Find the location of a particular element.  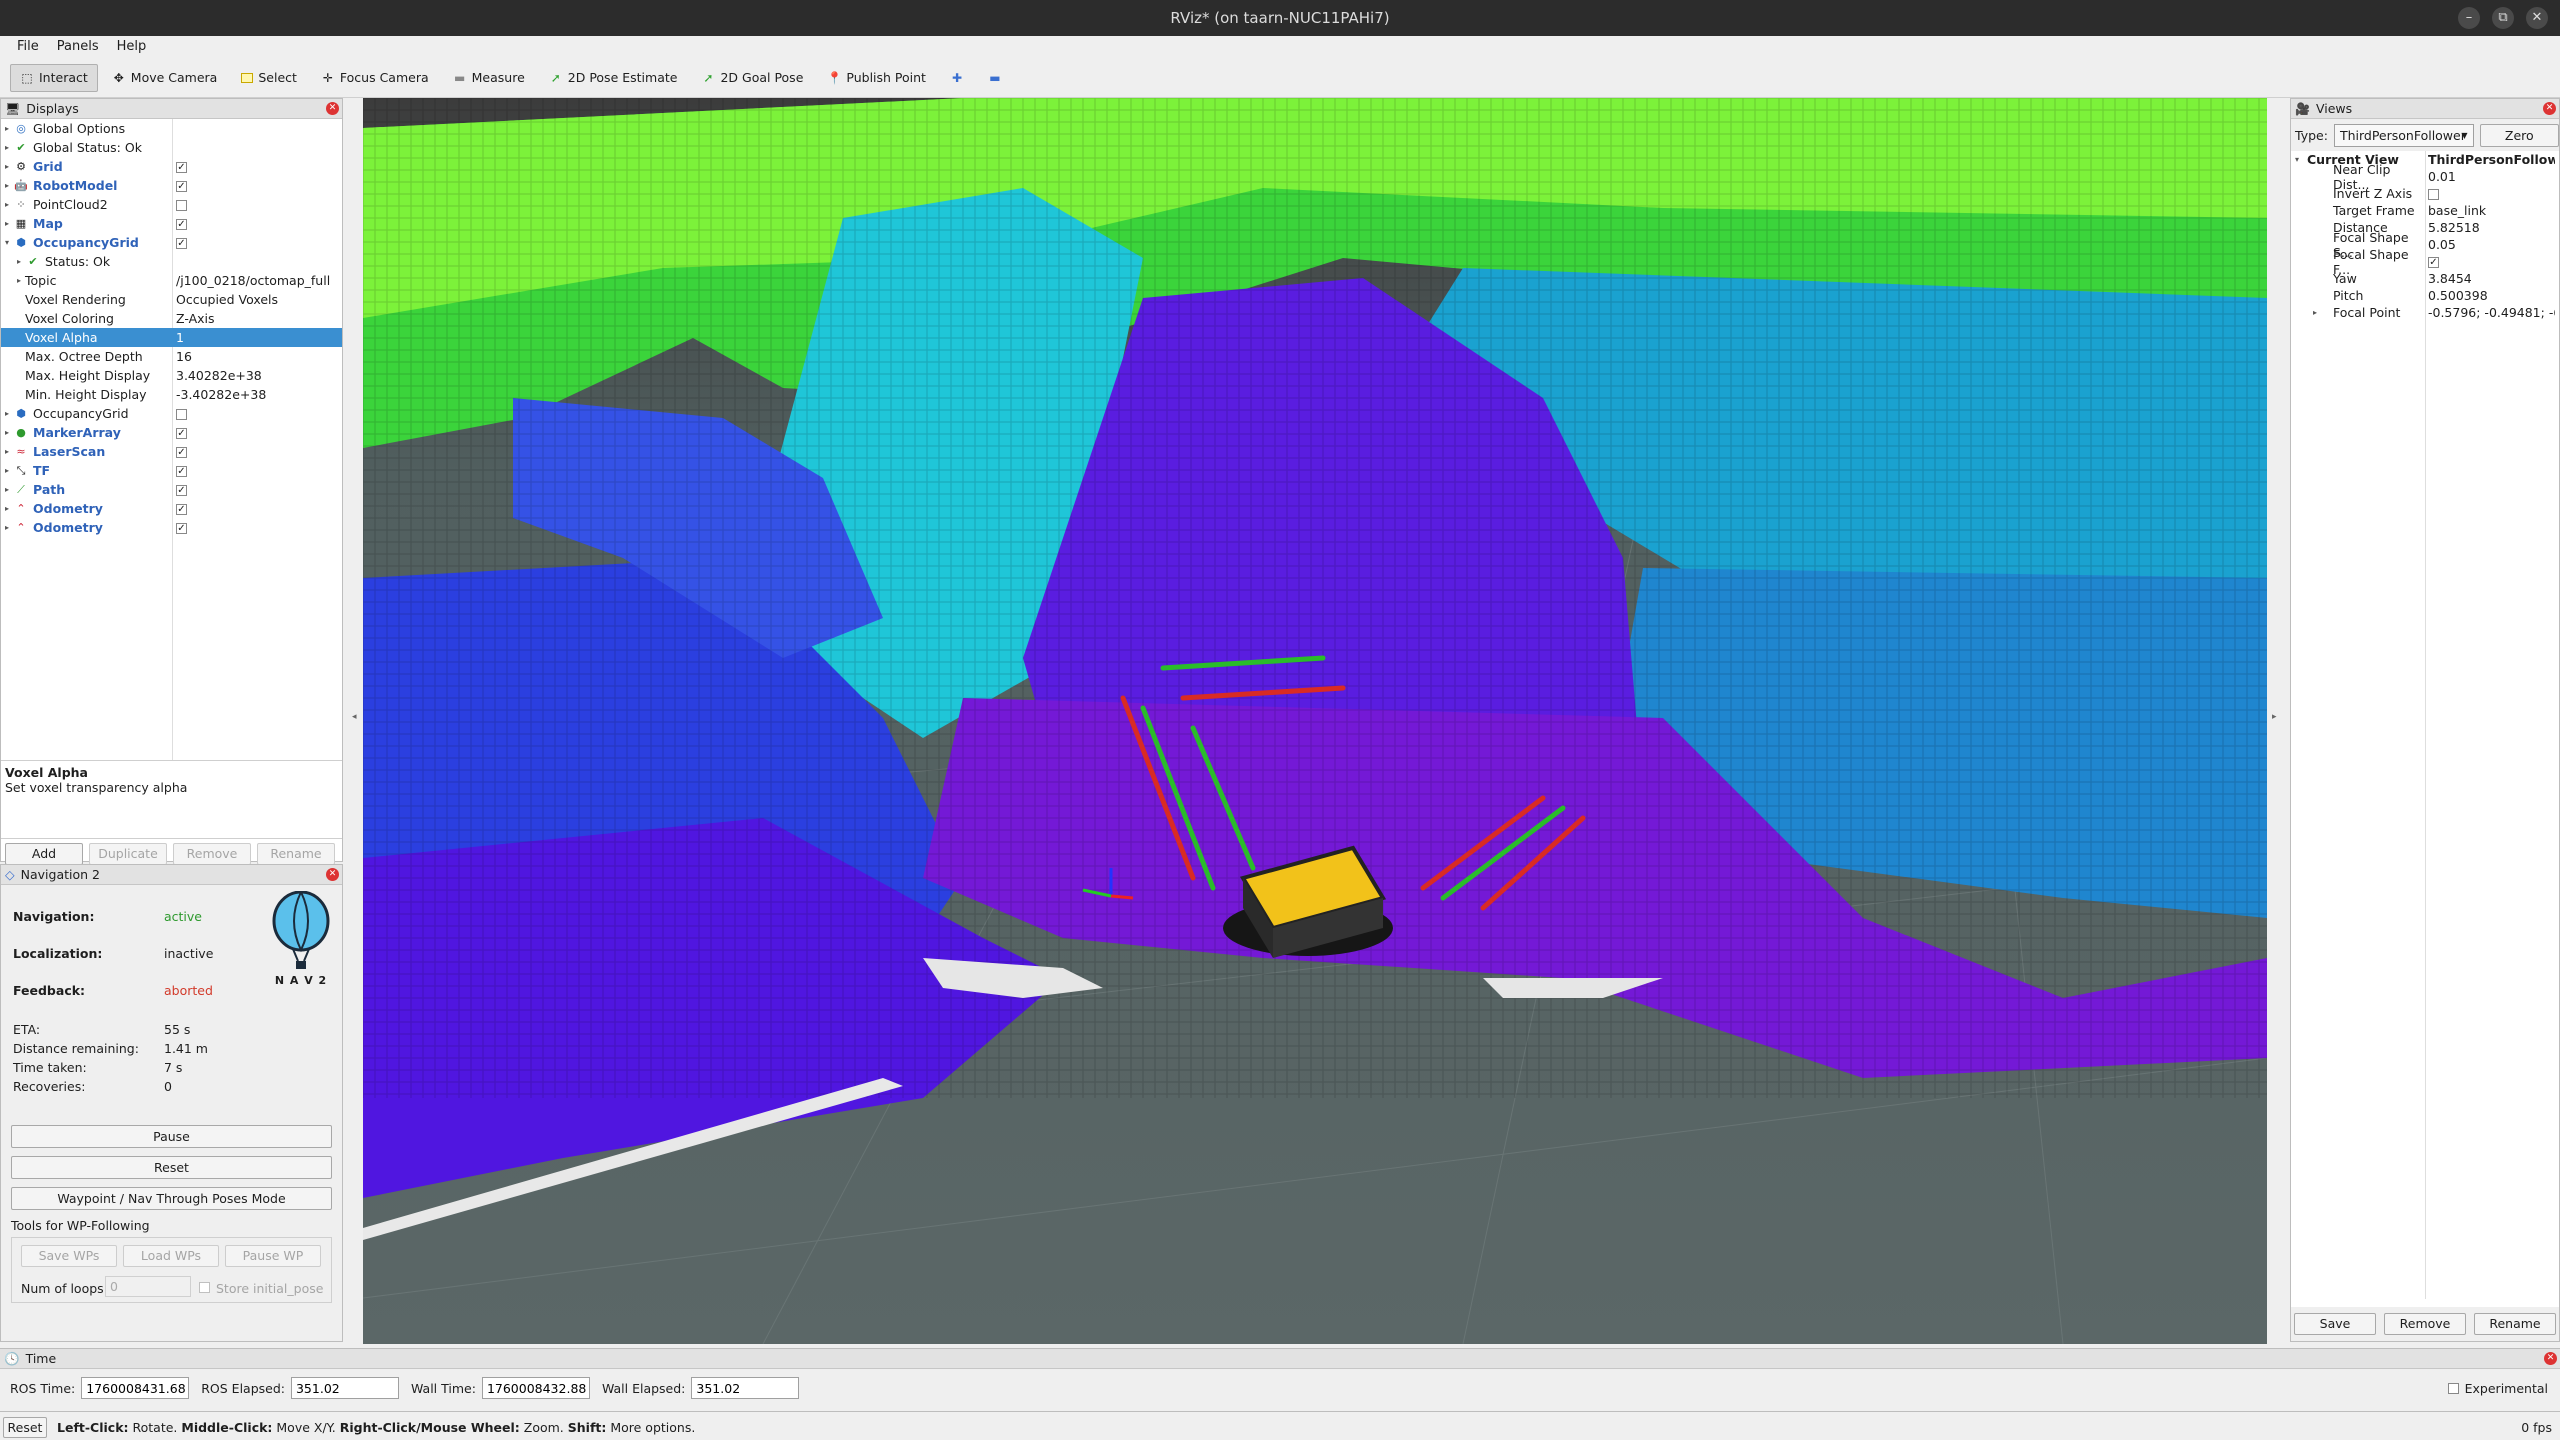

experimental-checkbox is located at coordinates (2453, 1388).